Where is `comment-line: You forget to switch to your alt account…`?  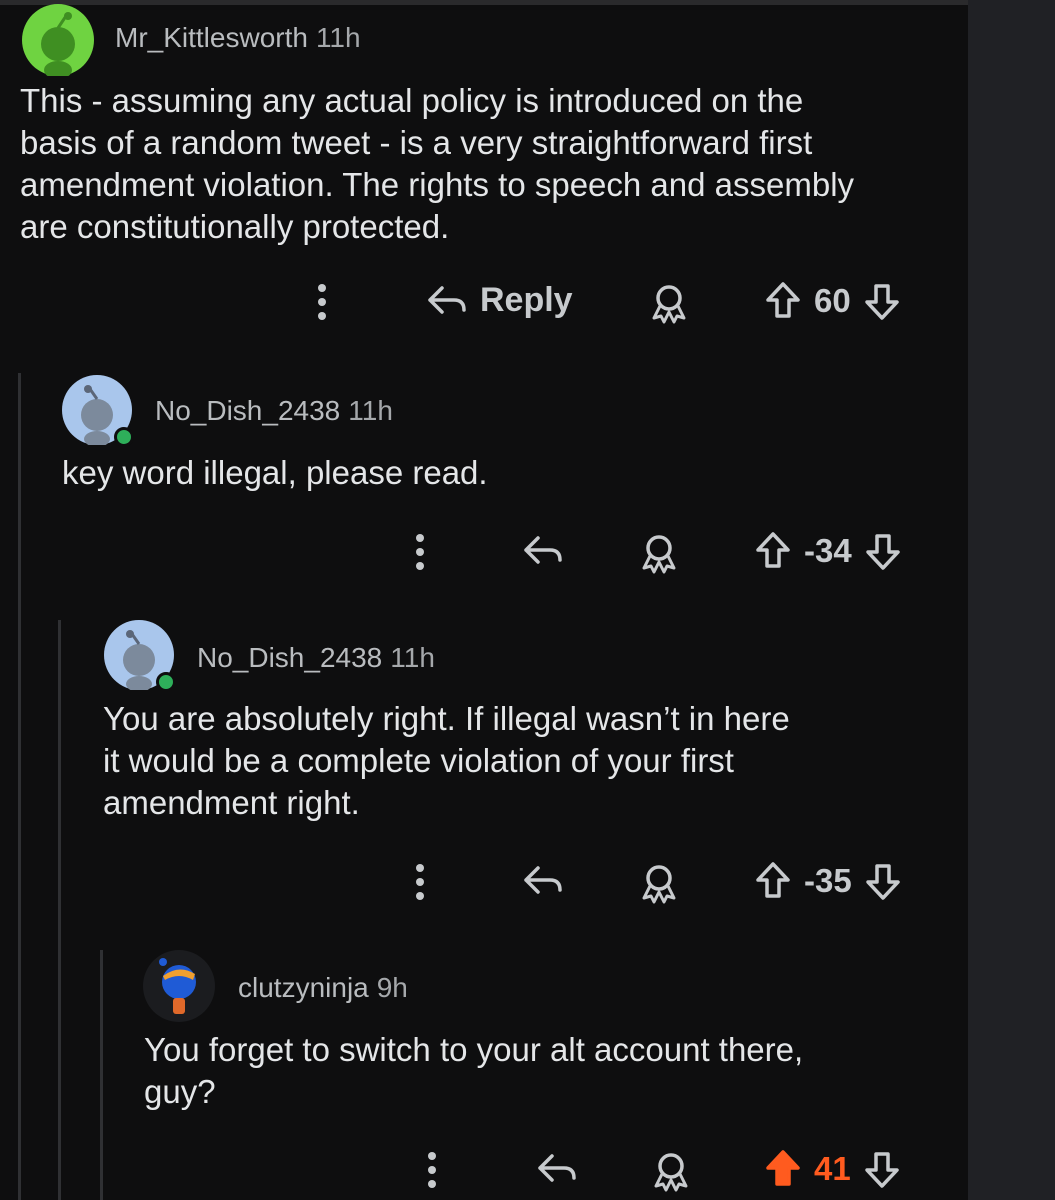
comment-line: You forget to switch to your alt account… is located at coordinates (474, 1049).